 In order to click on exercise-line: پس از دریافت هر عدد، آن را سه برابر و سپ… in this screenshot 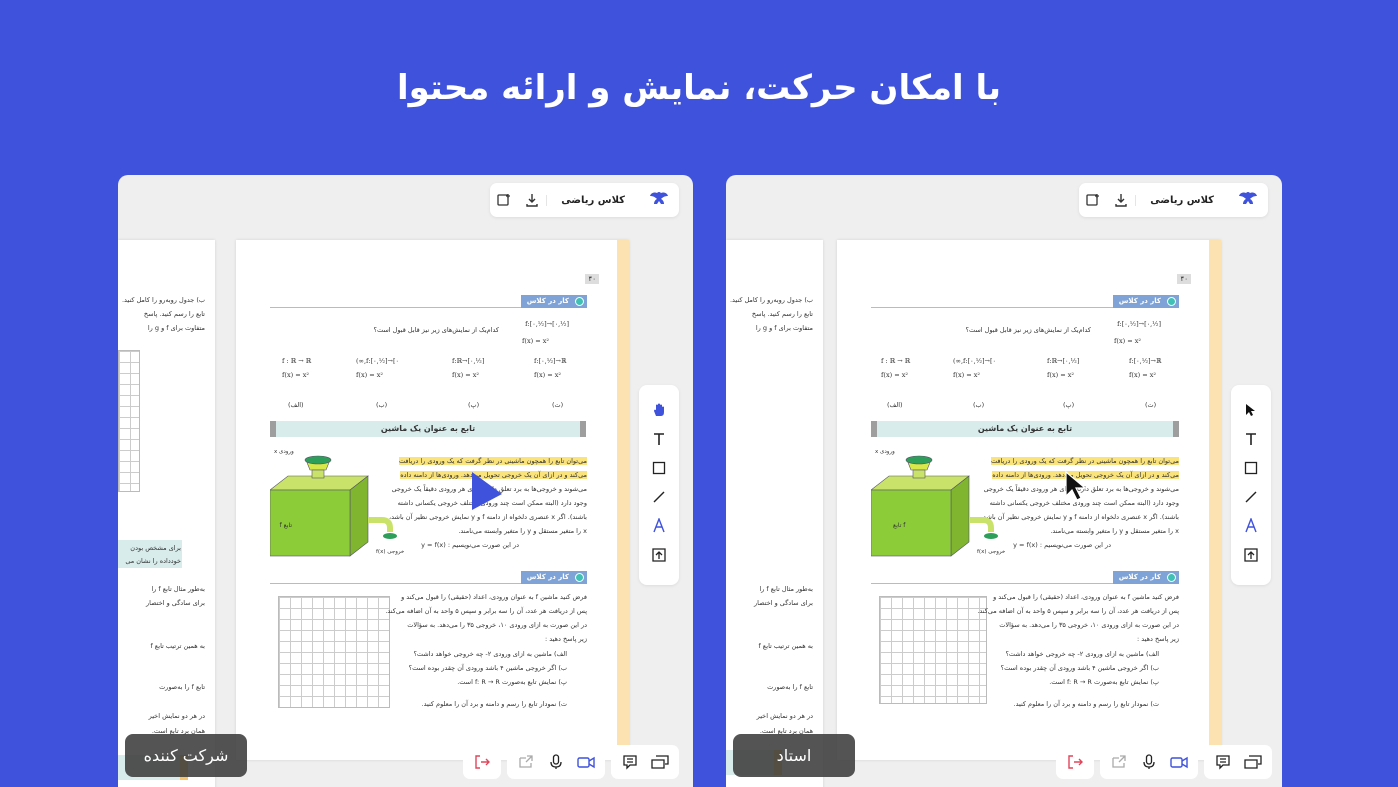, I will do `click(486, 611)`.